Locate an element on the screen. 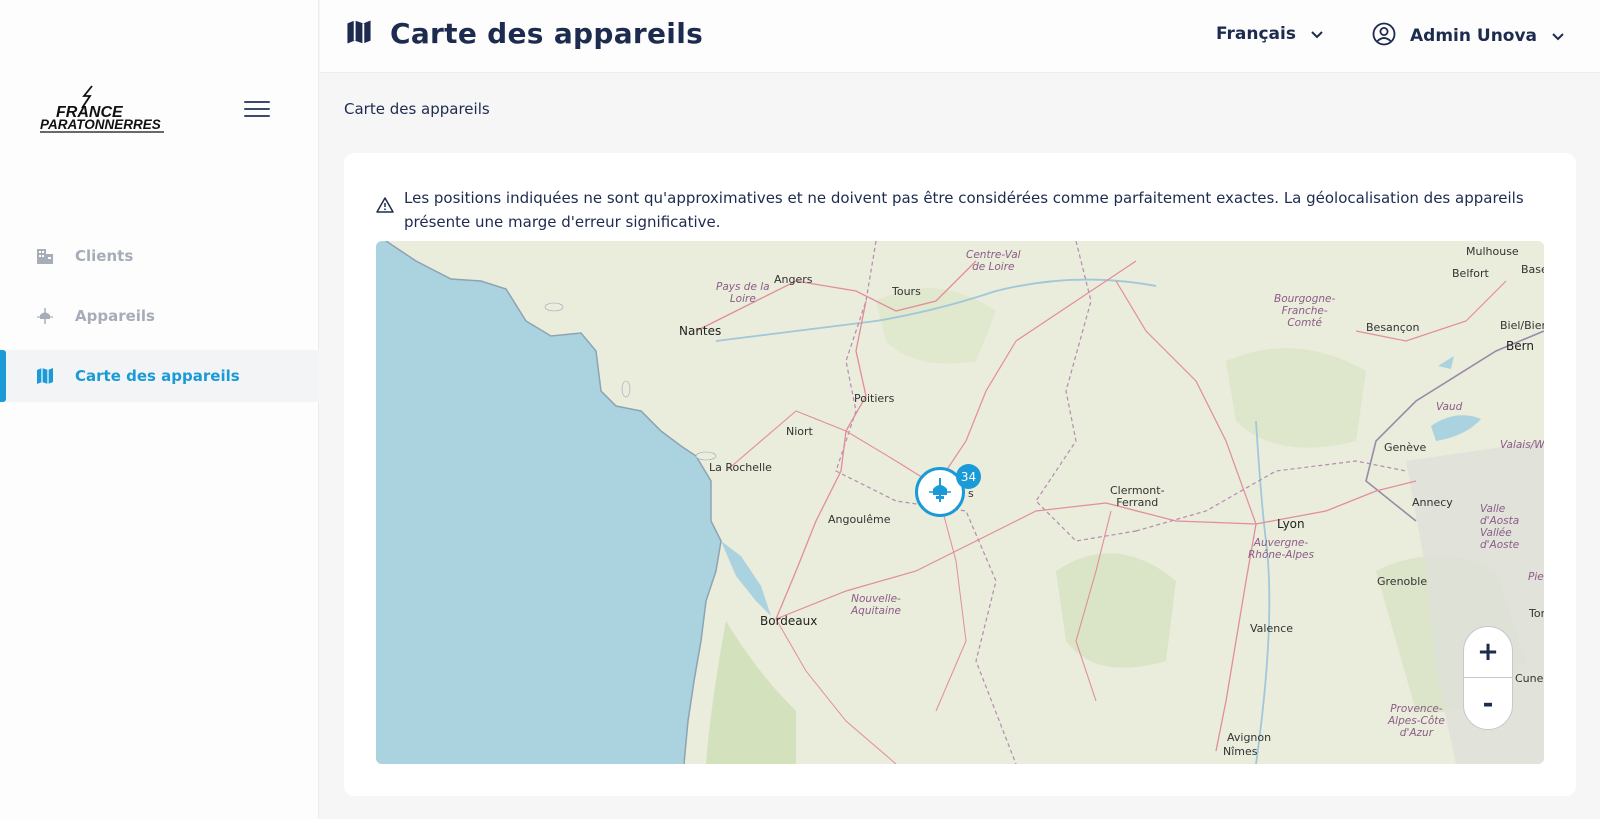  sidebar-item-label: Clients is located at coordinates (104, 256).